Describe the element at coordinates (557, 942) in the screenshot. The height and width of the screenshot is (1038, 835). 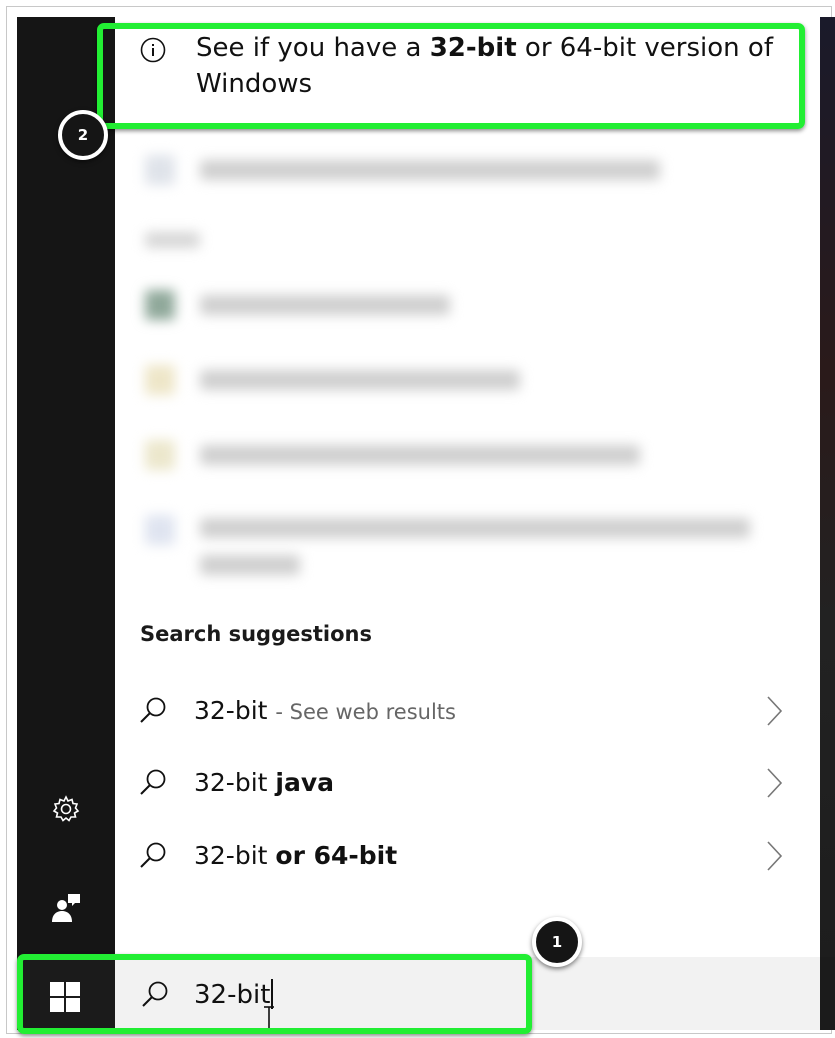
I see `step-badge-1: 1` at that location.